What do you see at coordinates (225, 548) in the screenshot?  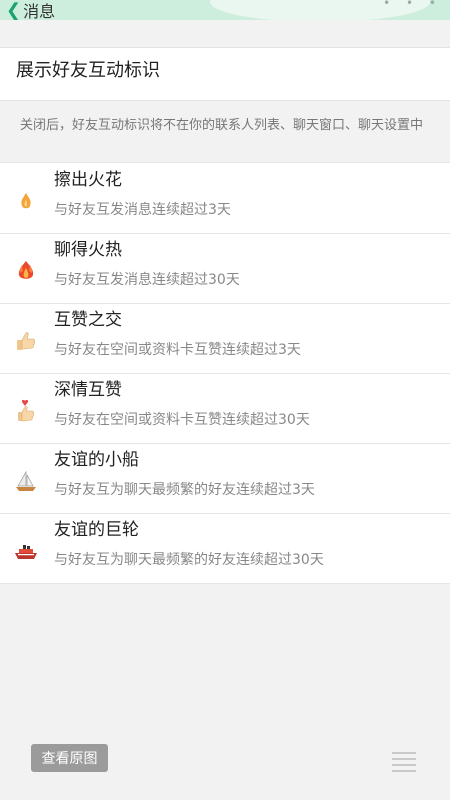 I see `list-item: 友谊的巨轮 与好友互为聊天最频繁的好友连续超过30天` at bounding box center [225, 548].